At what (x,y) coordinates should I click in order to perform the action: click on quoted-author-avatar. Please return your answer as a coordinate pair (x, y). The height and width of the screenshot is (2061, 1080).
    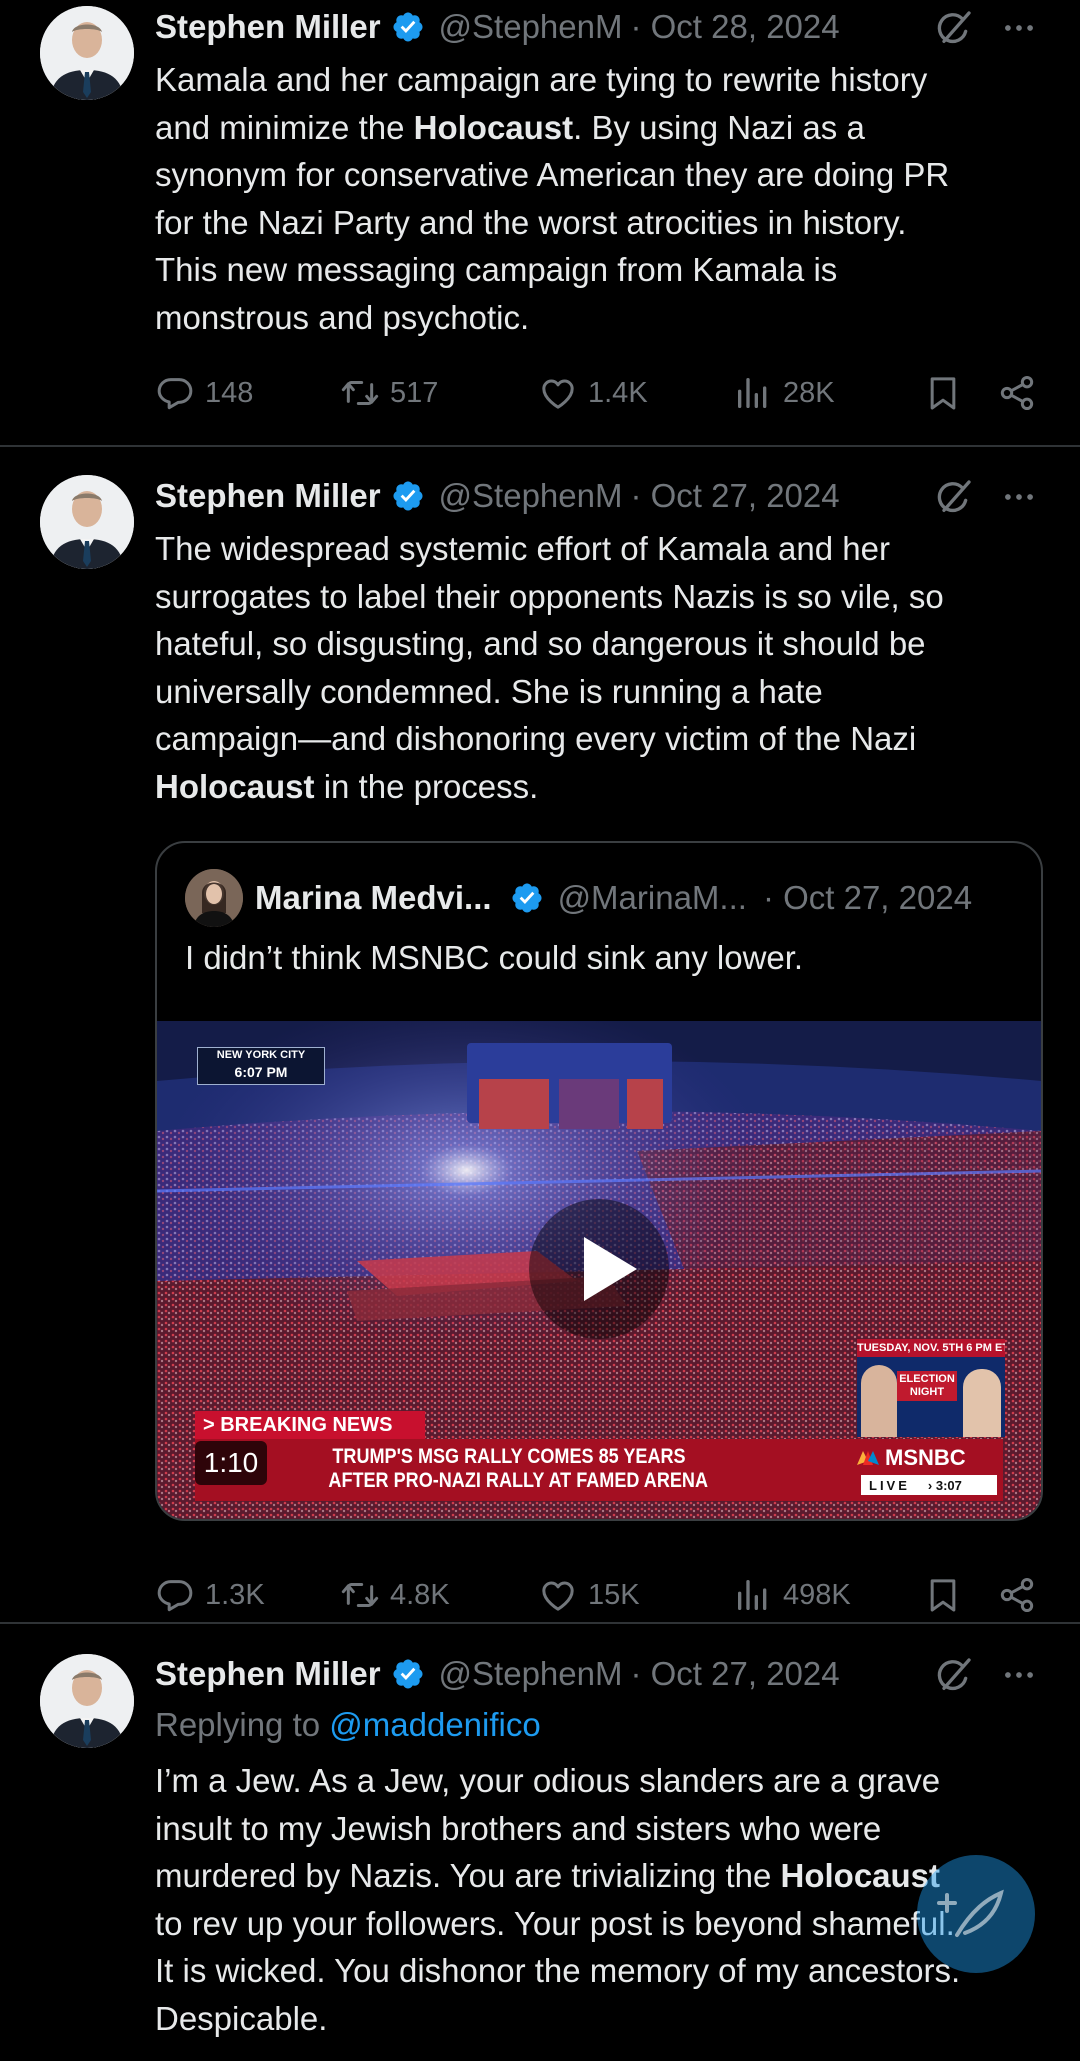
    Looking at the image, I should click on (214, 898).